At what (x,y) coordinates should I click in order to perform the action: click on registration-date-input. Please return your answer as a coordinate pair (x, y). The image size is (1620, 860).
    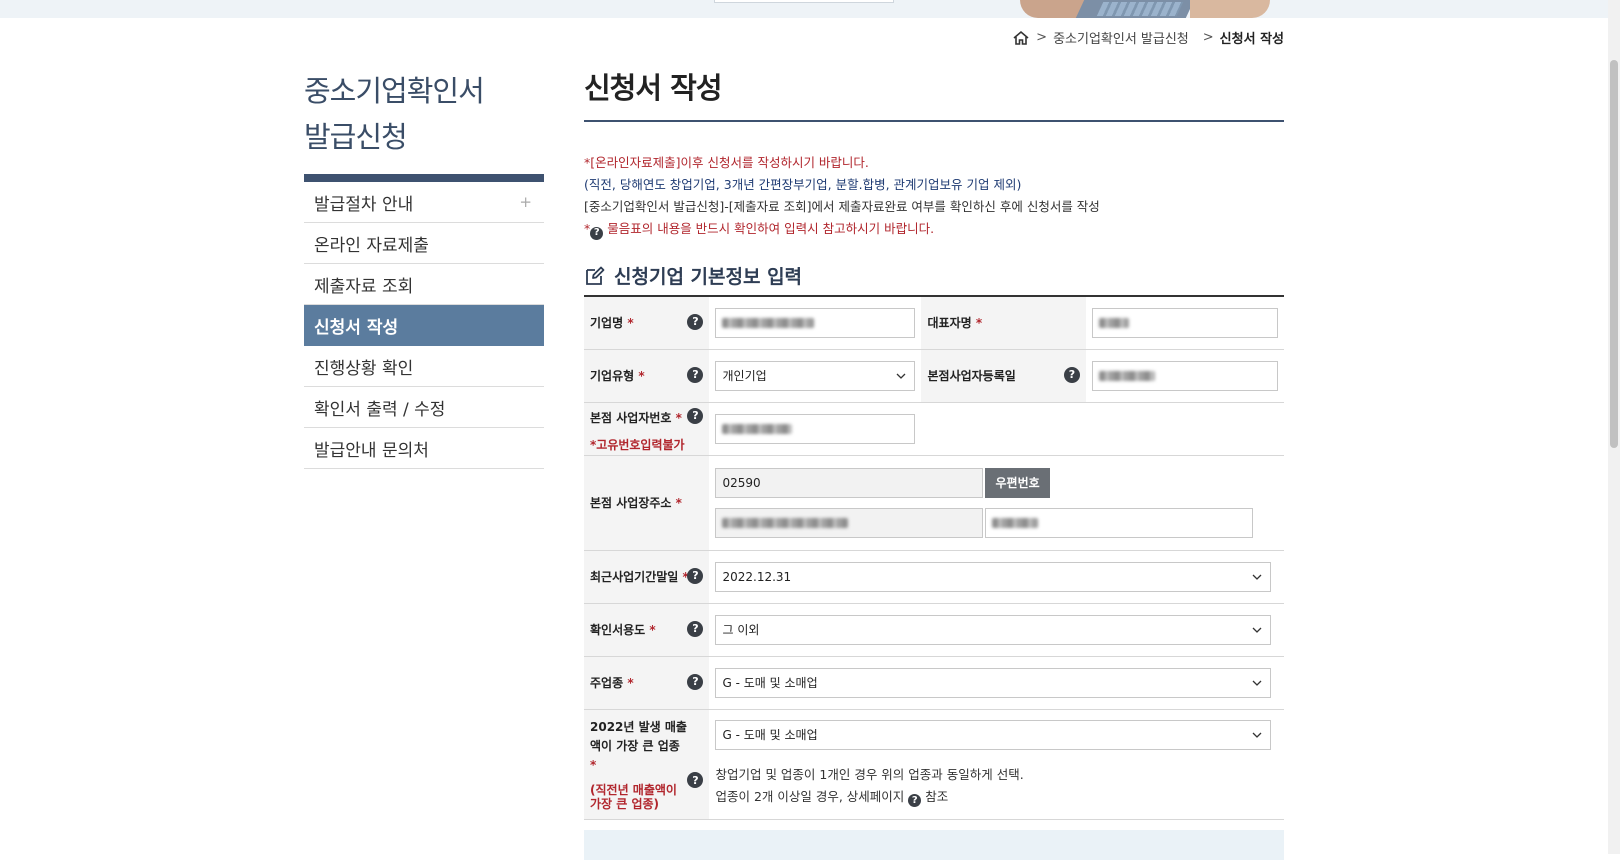
    Looking at the image, I should click on (1185, 375).